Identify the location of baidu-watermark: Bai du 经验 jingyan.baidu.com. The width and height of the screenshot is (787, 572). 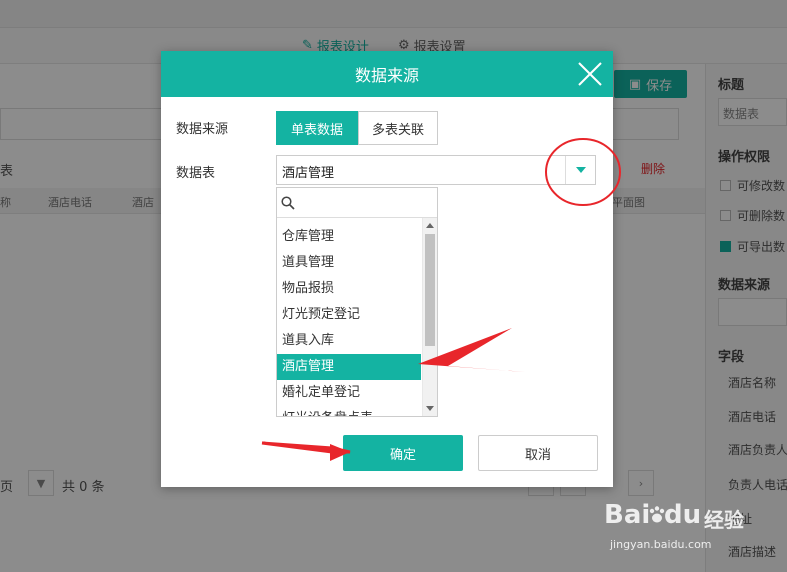
(693, 536).